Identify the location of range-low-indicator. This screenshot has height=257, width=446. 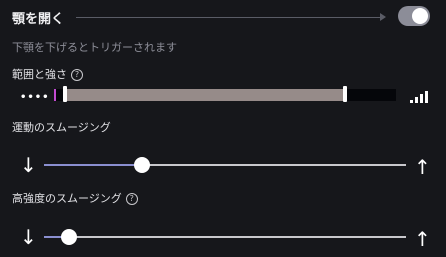
(55, 95).